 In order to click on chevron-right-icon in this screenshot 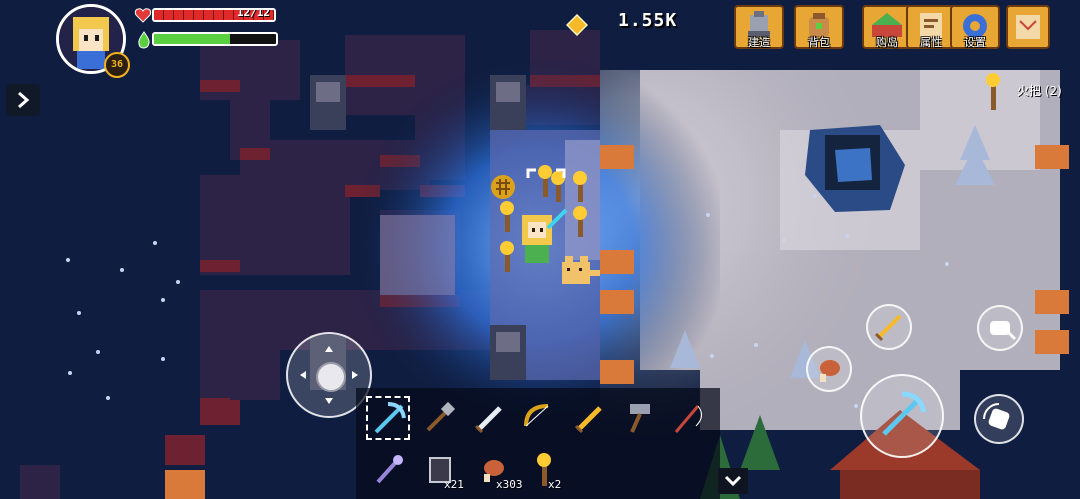, I will do `click(24, 100)`.